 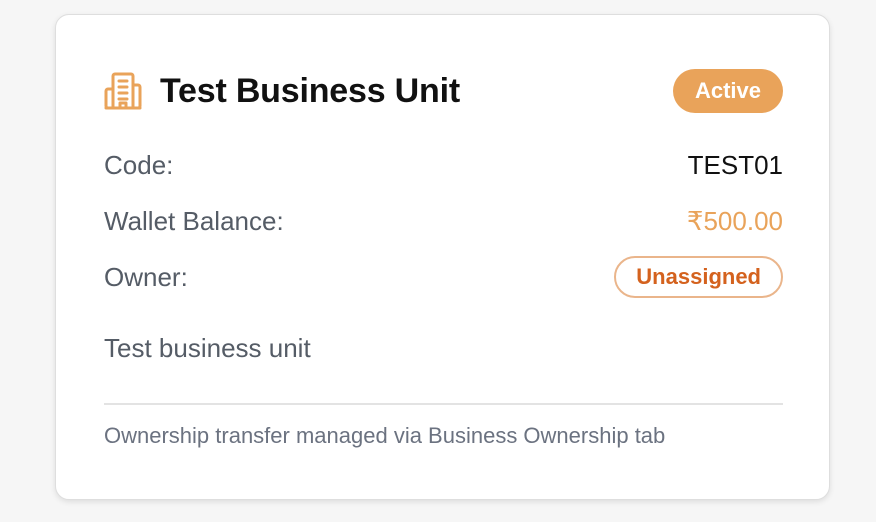 I want to click on building-icon, so click(x=124, y=91).